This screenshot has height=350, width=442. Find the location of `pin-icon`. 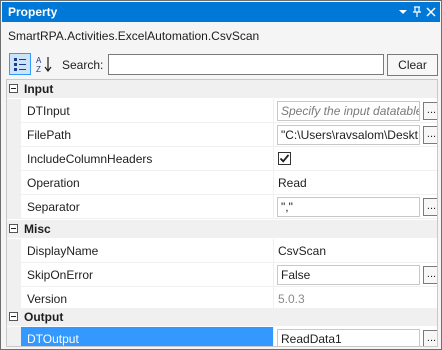

pin-icon is located at coordinates (417, 11).